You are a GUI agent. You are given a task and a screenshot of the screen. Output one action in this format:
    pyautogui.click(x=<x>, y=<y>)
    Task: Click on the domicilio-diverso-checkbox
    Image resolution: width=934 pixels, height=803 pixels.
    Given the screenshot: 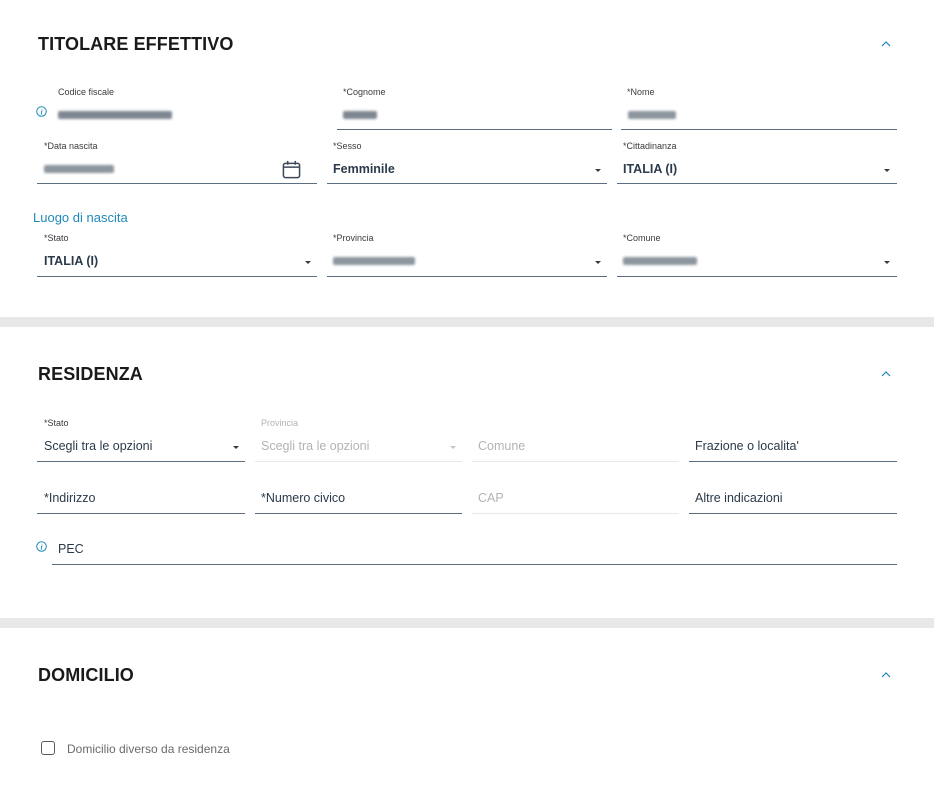 What is the action you would take?
    pyautogui.click(x=48, y=748)
    